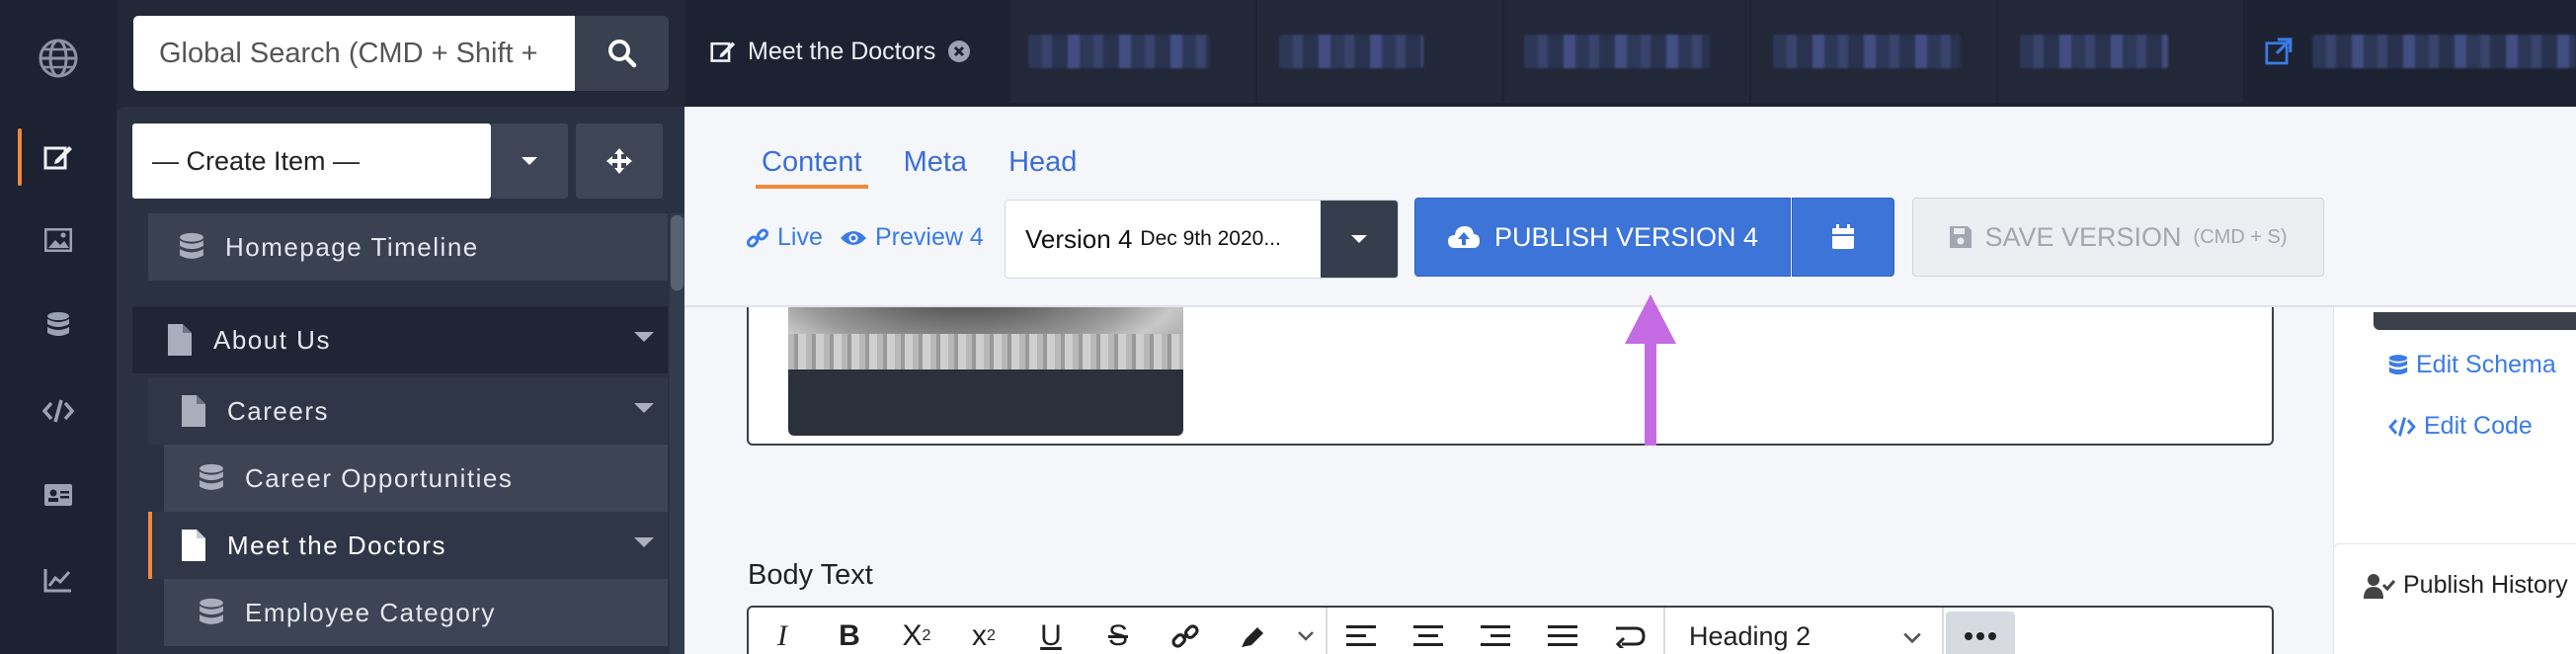 This screenshot has width=2576, height=654. What do you see at coordinates (619, 161) in the screenshot?
I see `reorder-nav-button` at bounding box center [619, 161].